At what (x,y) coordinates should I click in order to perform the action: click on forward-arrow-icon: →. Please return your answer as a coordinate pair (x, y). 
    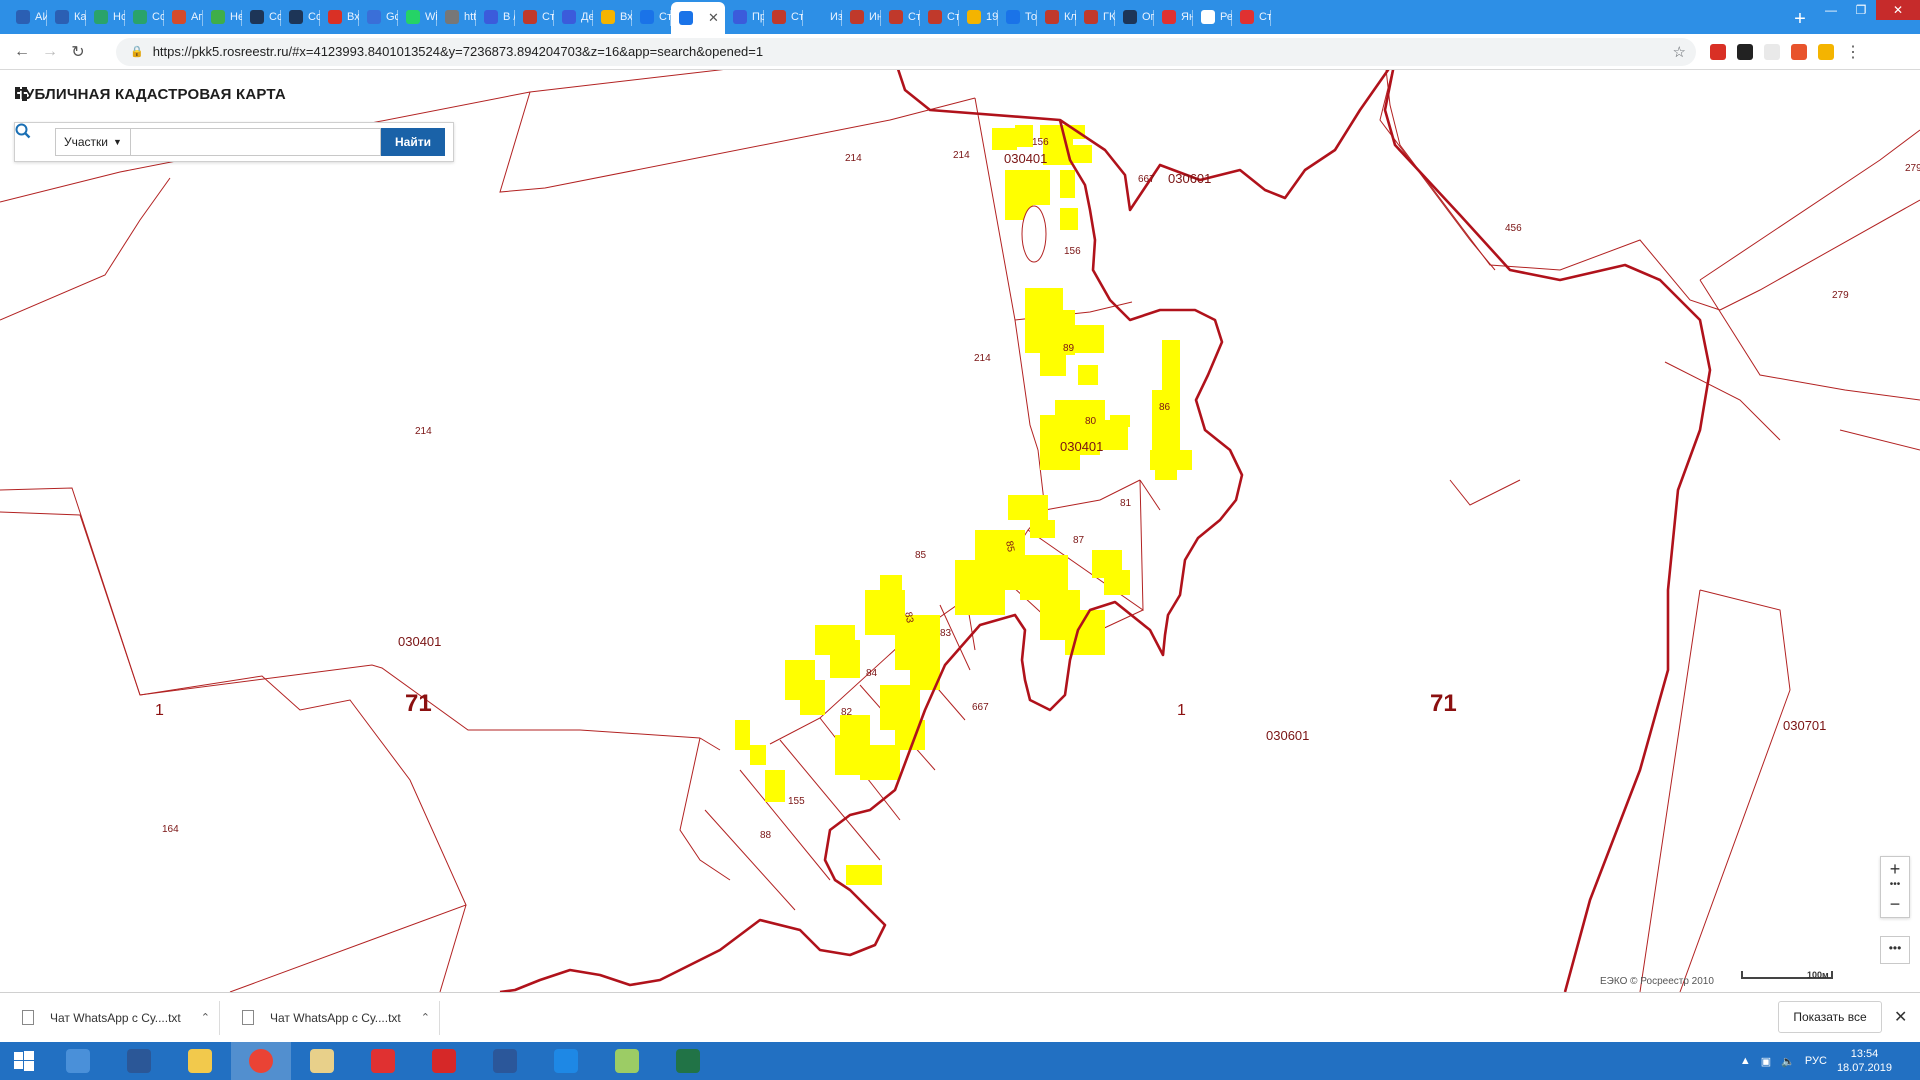
    Looking at the image, I should click on (50, 52).